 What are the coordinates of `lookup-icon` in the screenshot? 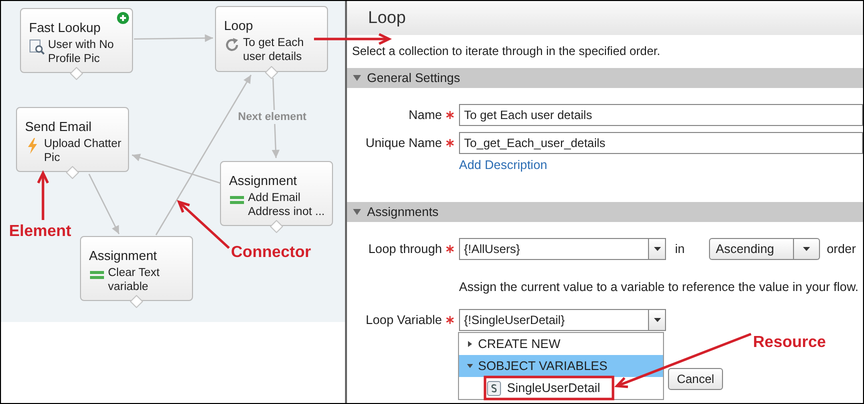 It's located at (37, 47).